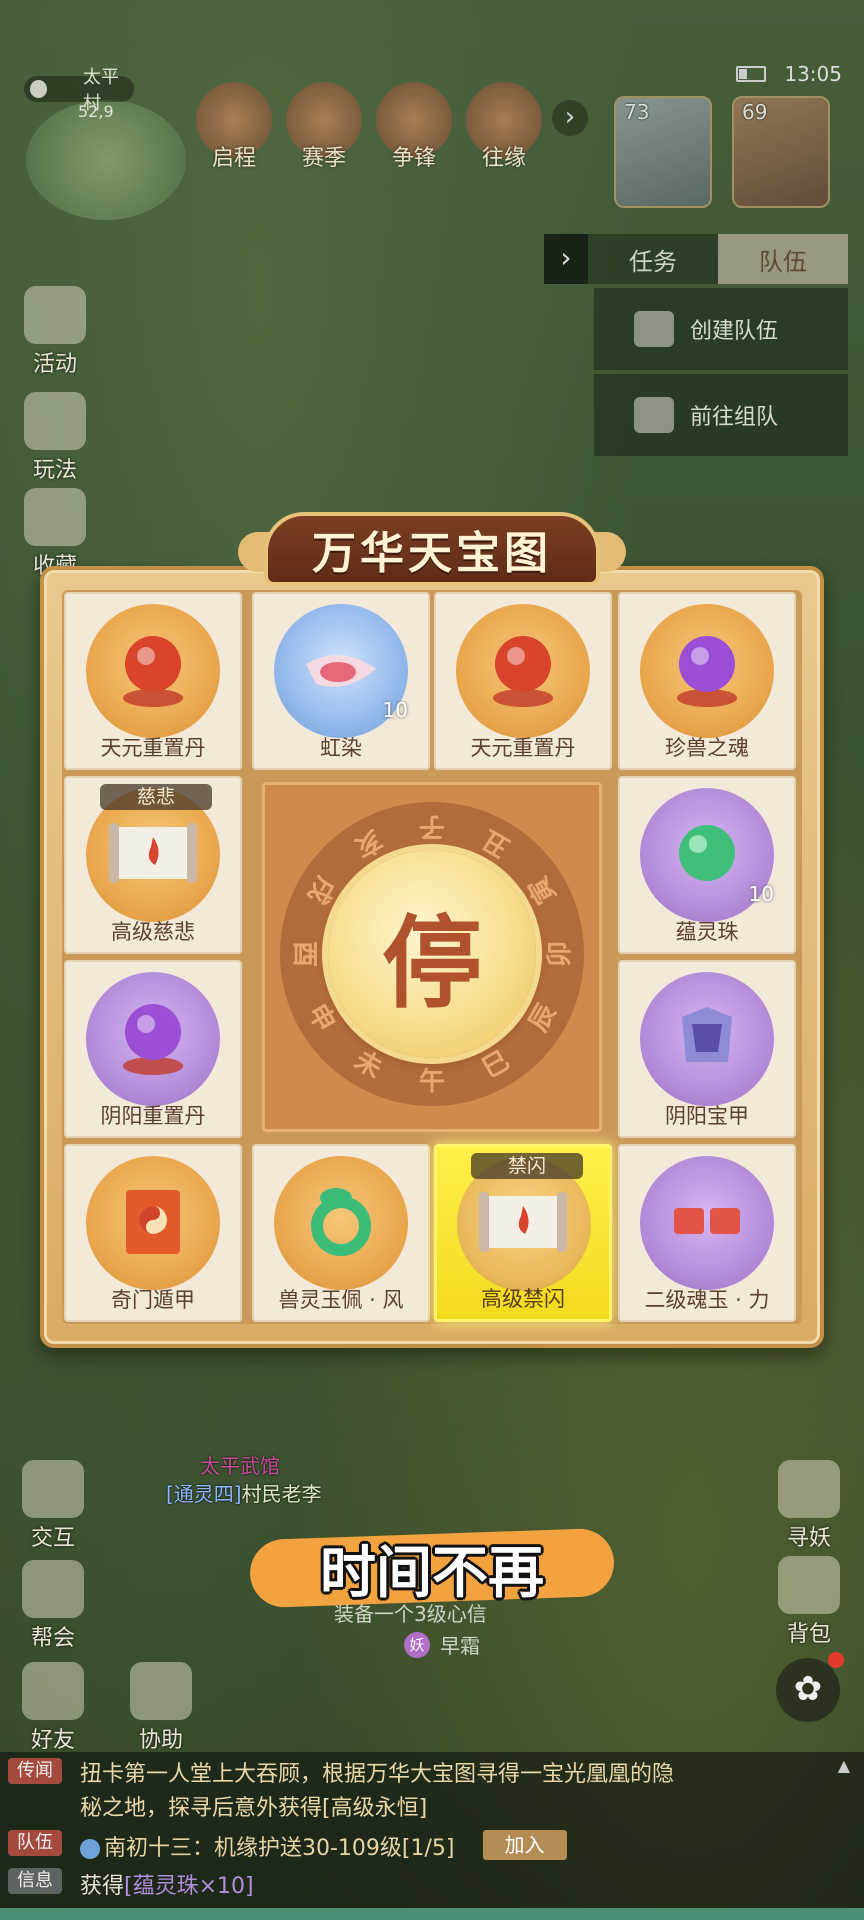 The image size is (864, 1920). What do you see at coordinates (156, 797) in the screenshot?
I see `item-tag: 慈悲` at bounding box center [156, 797].